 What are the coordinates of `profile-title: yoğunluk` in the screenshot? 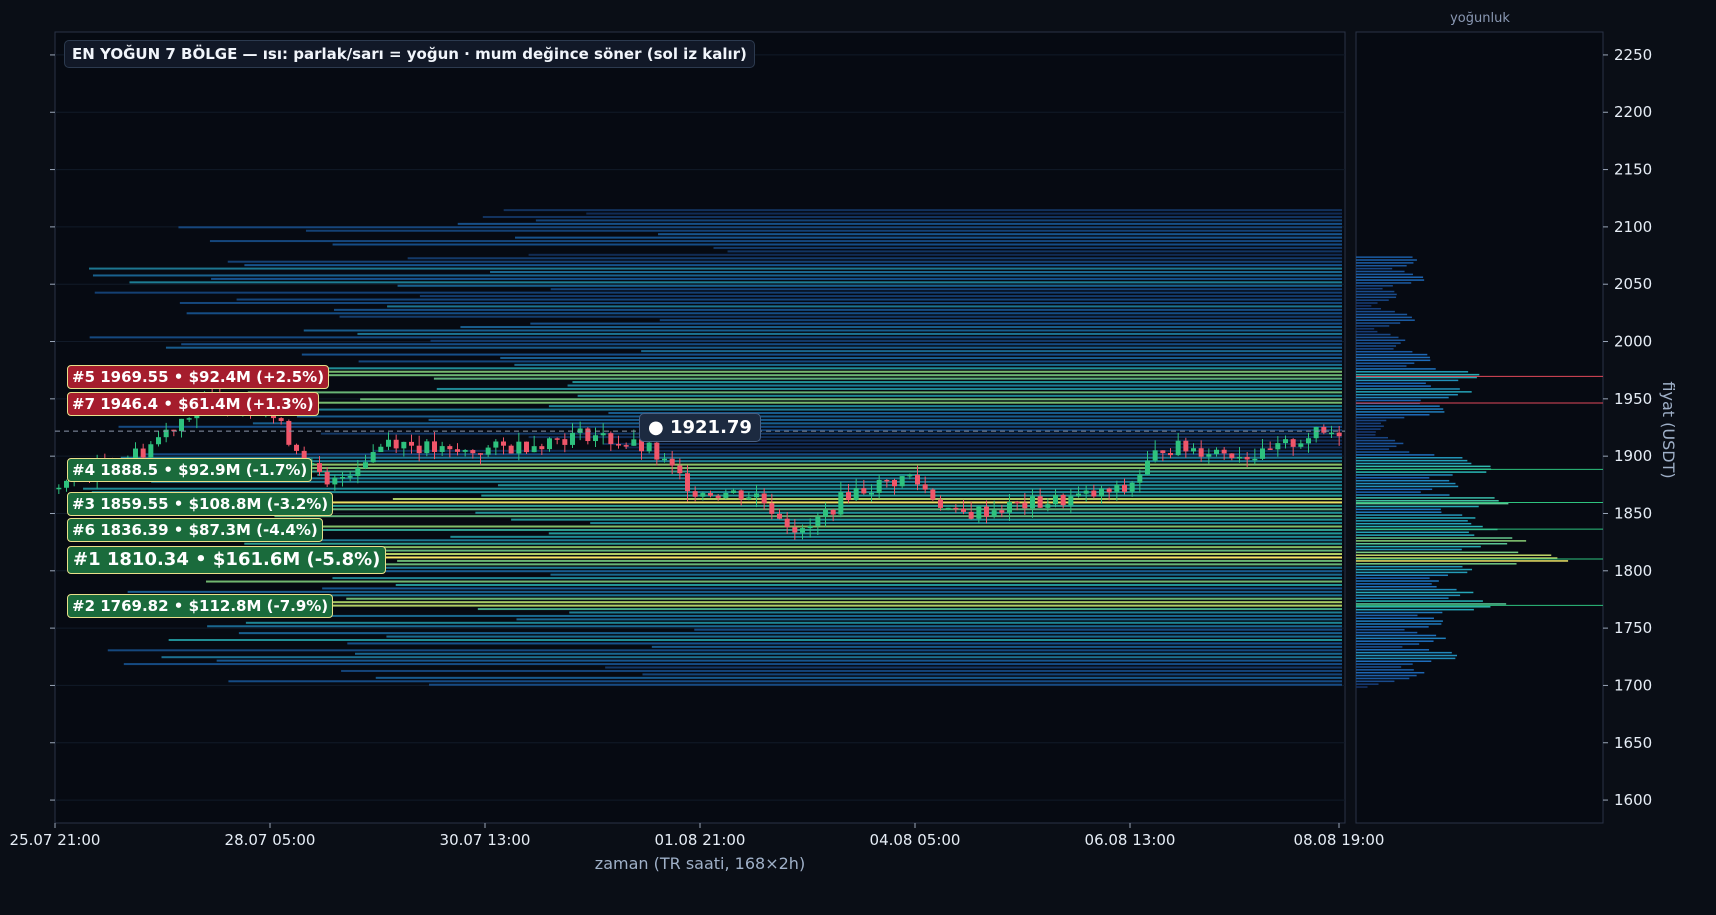 It's located at (1480, 18).